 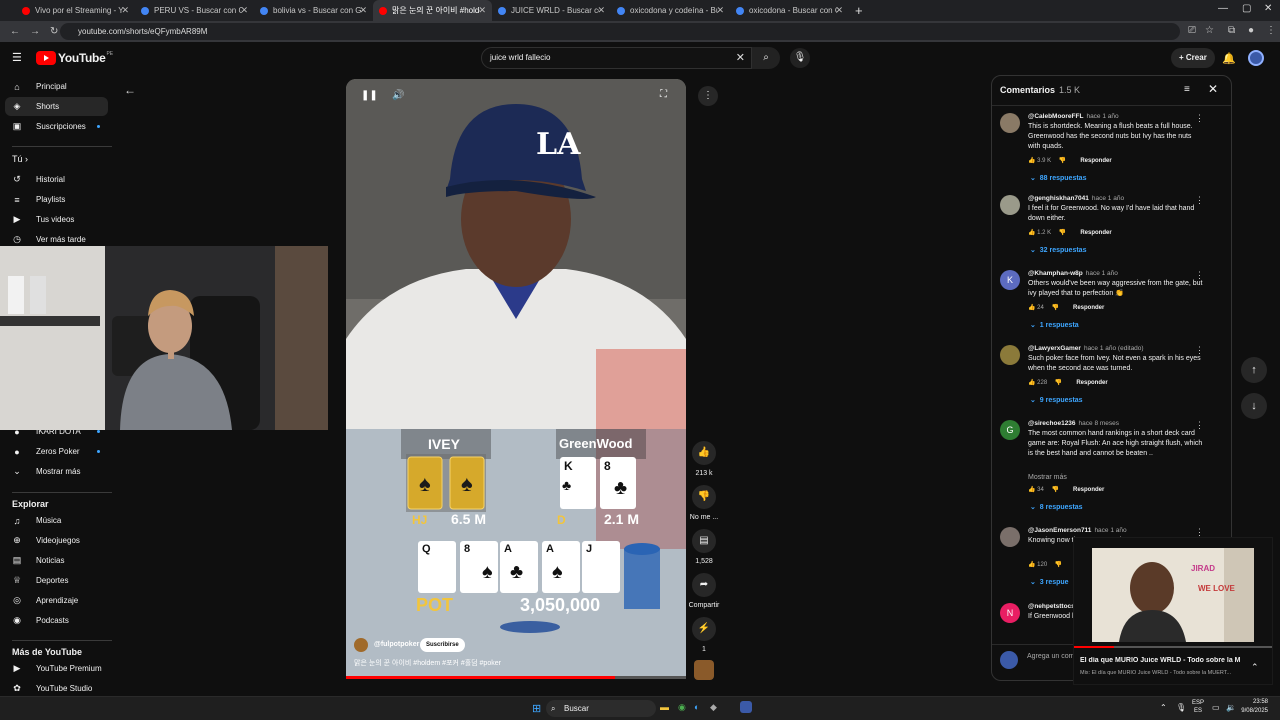 What do you see at coordinates (1010, 430) in the screenshot?
I see `comment-avatar: G` at bounding box center [1010, 430].